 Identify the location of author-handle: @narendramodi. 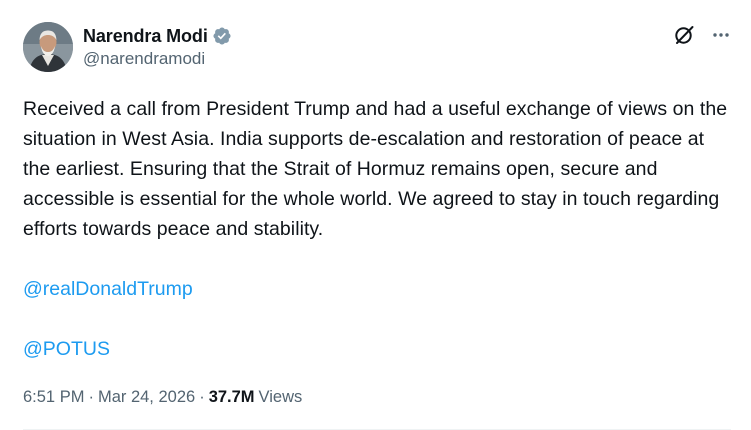
(157, 59).